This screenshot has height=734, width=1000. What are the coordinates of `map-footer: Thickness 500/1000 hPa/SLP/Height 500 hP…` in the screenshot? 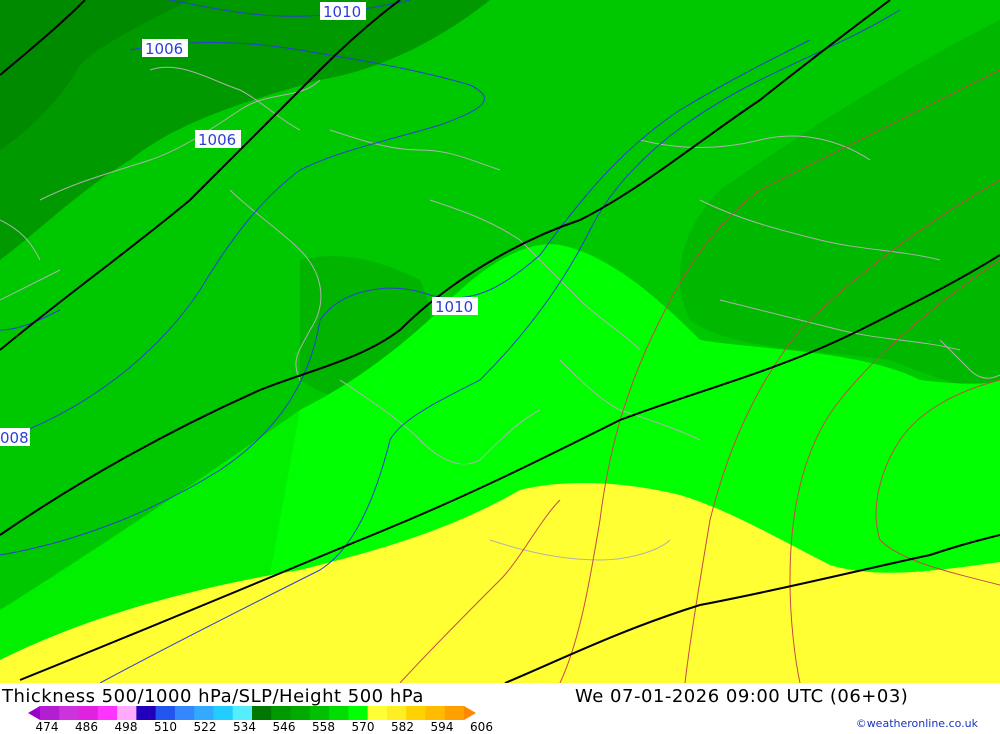 It's located at (500, 708).